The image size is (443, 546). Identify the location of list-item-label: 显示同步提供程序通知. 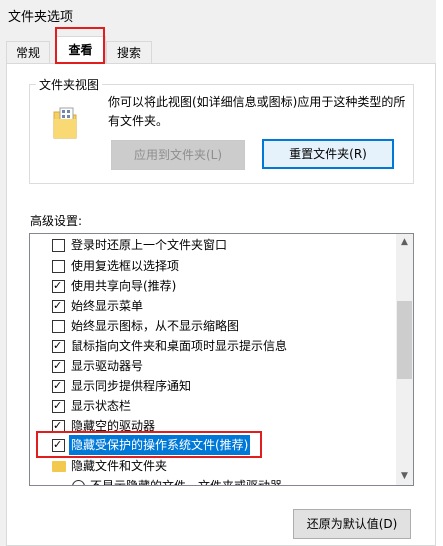
(131, 386).